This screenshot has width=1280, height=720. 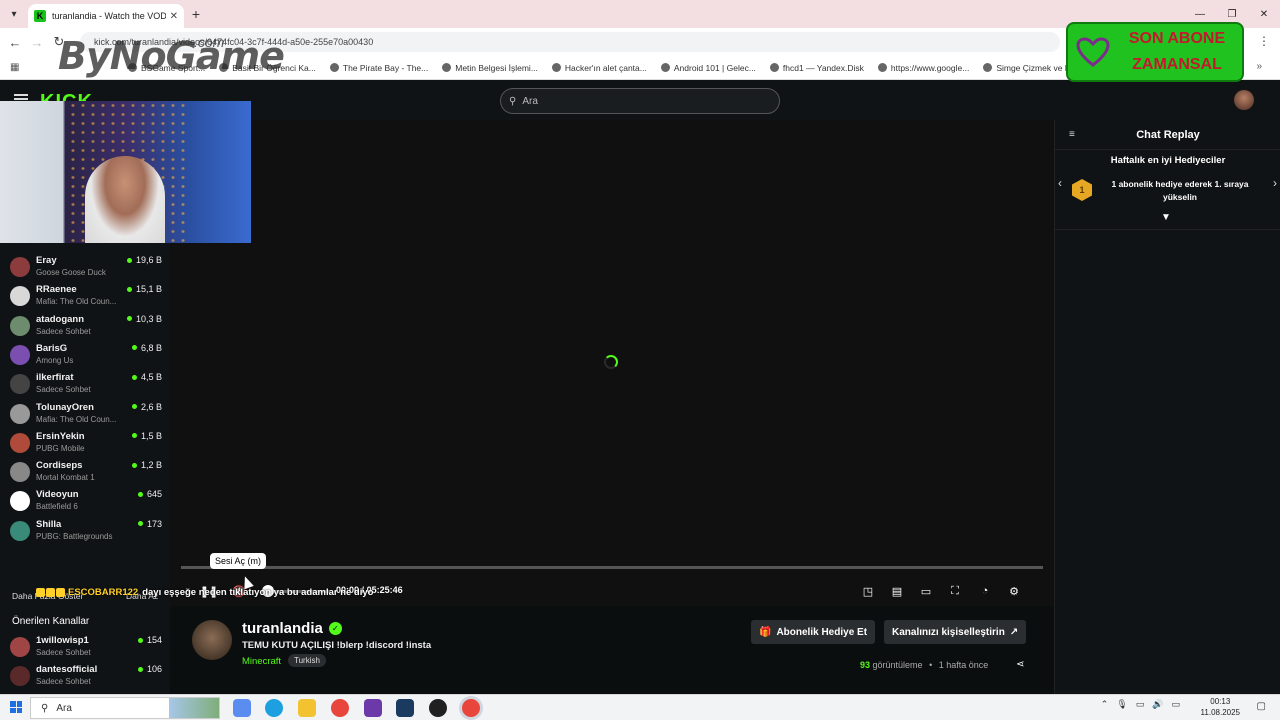 What do you see at coordinates (55, 378) in the screenshot?
I see `channel-name: ilkerfirat` at bounding box center [55, 378].